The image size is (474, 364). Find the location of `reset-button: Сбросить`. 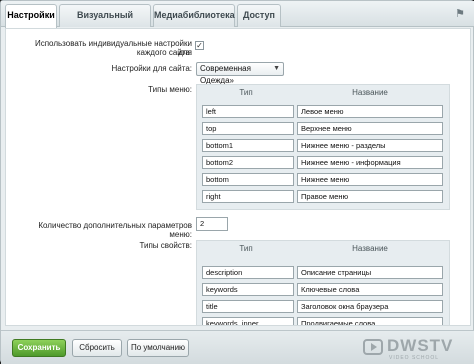

reset-button: Сбросить is located at coordinates (97, 348).